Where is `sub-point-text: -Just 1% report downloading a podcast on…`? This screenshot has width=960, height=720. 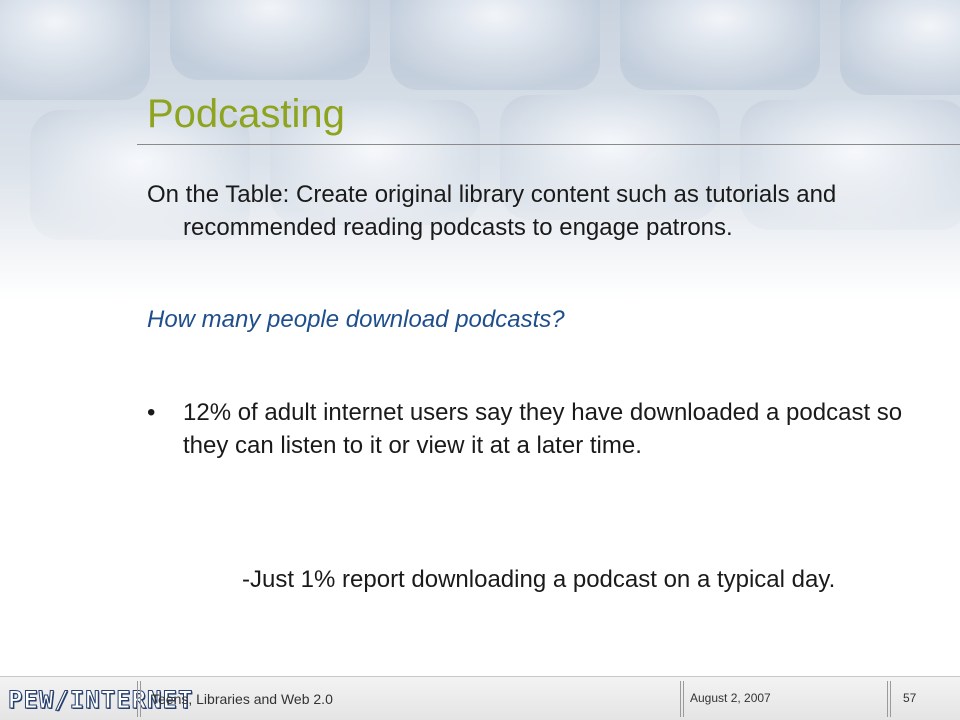
sub-point-text: -Just 1% report downloading a podcast on… is located at coordinates (539, 579).